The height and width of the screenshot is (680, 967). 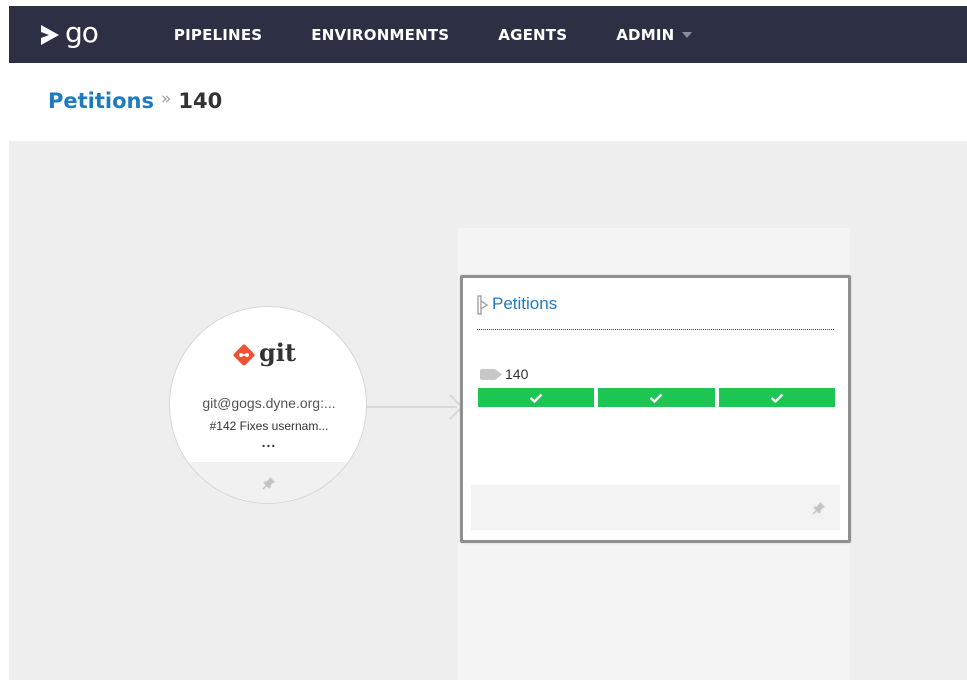 I want to click on breadcrumb-counter: 140, so click(x=200, y=101).